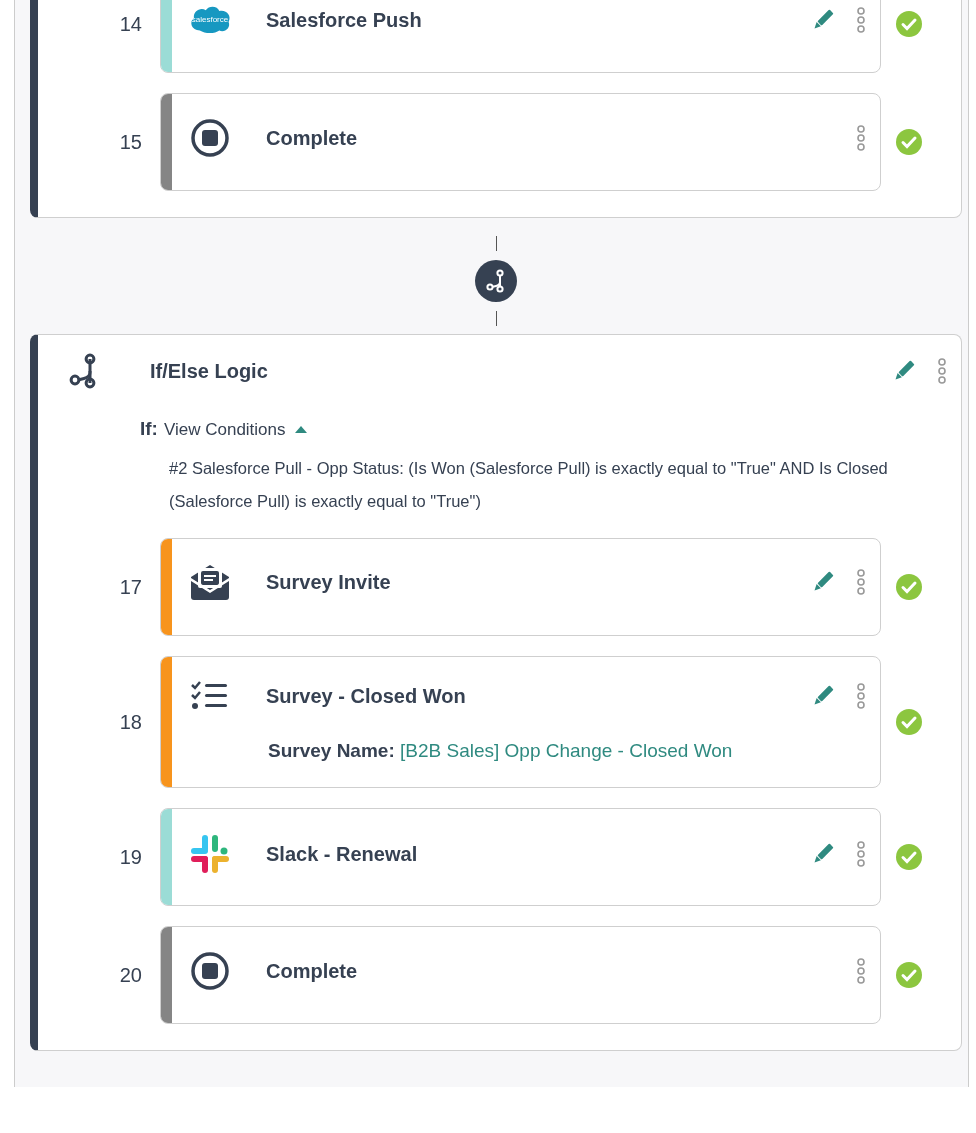 The width and height of the screenshot is (976, 1133). What do you see at coordinates (130, 857) in the screenshot?
I see `step-number: 19` at bounding box center [130, 857].